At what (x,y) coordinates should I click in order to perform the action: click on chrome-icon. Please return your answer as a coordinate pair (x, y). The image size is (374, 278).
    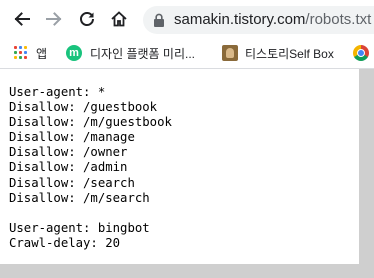
    Looking at the image, I should click on (361, 53).